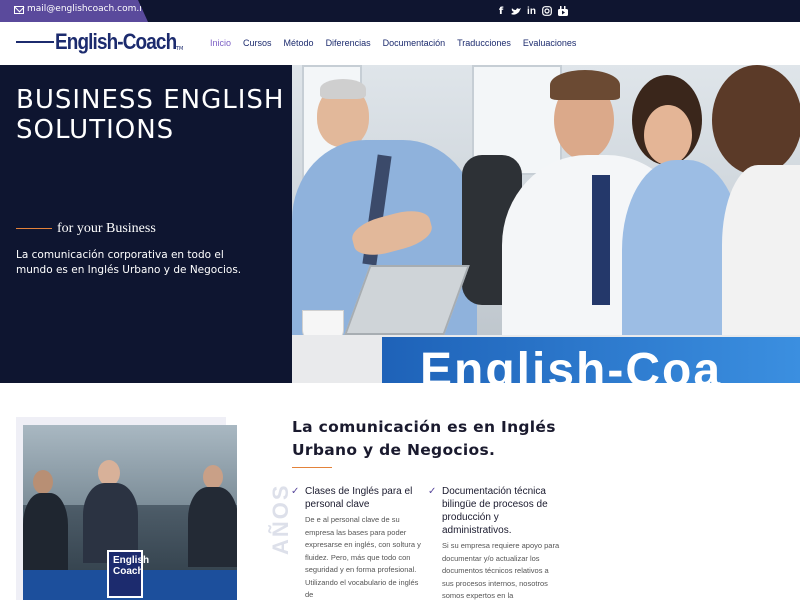 The height and width of the screenshot is (600, 800). What do you see at coordinates (19, 10) in the screenshot?
I see `mail-icon` at bounding box center [19, 10].